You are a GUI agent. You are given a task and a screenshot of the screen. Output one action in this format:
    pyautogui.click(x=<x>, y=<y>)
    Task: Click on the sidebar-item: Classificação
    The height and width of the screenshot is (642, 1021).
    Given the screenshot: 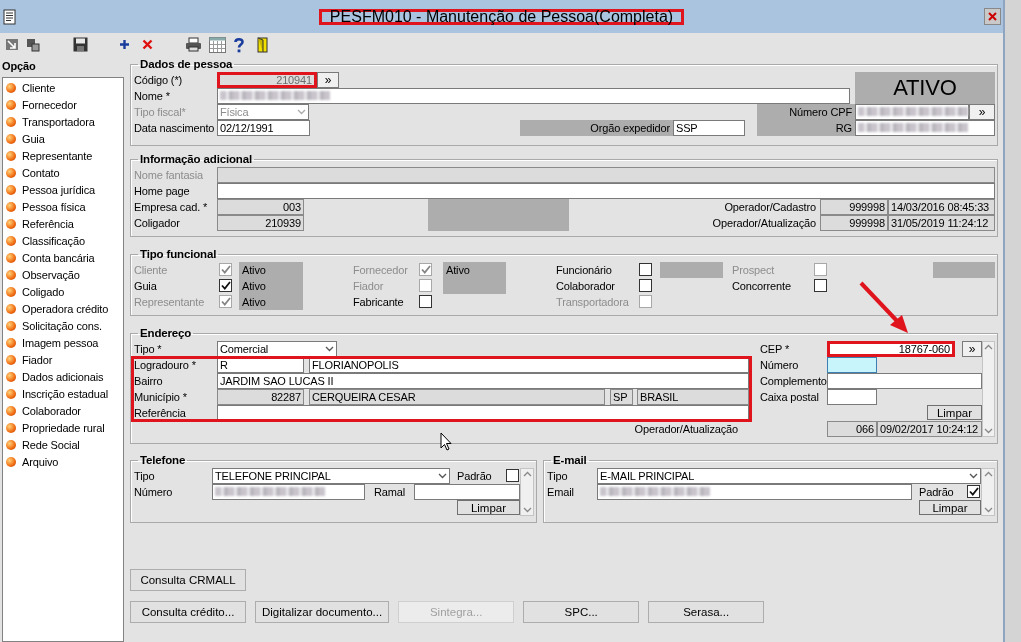 What is the action you would take?
    pyautogui.click(x=53, y=240)
    